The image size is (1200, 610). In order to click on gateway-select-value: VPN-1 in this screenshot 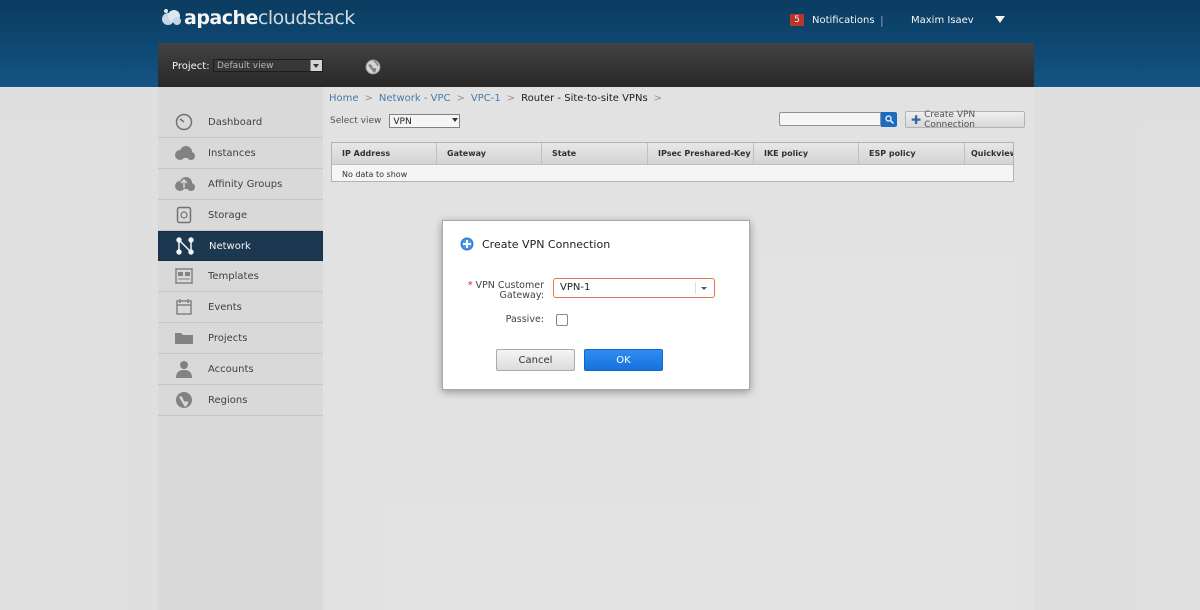, I will do `click(575, 287)`.